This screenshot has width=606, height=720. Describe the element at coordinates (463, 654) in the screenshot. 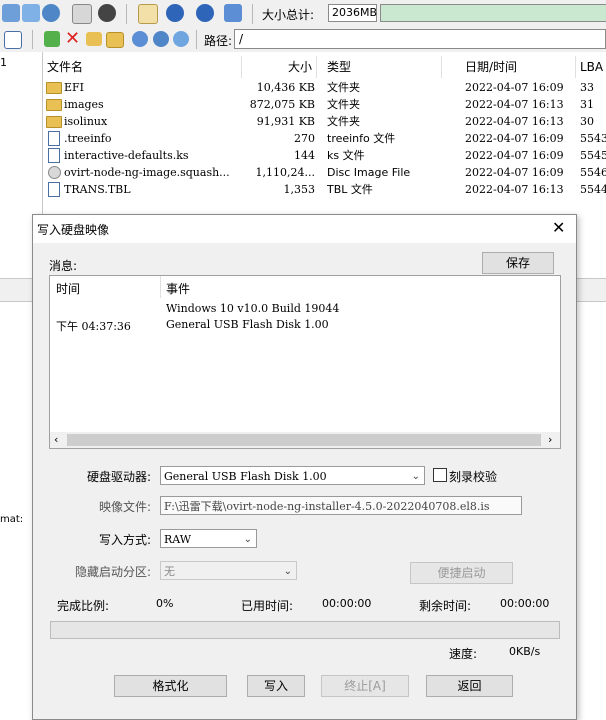

I see `speed-label: 速度:` at that location.